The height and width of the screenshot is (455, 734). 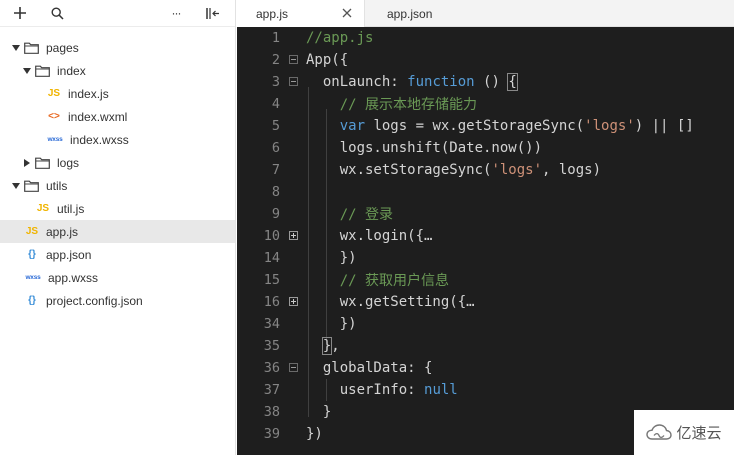 I want to click on code-token-plain: userInfo:, so click(x=365, y=390).